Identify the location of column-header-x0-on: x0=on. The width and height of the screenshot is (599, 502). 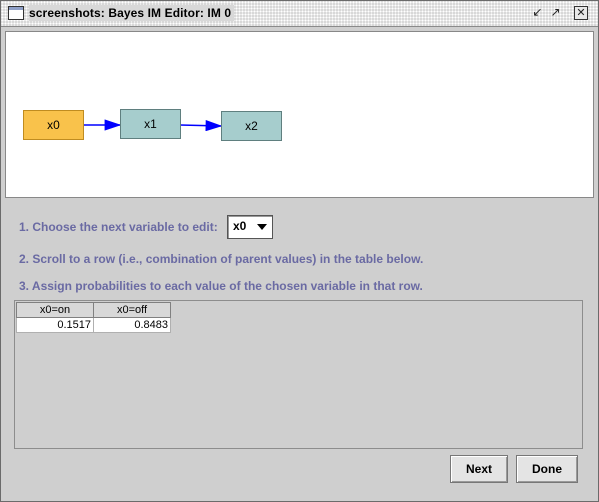
(55, 310).